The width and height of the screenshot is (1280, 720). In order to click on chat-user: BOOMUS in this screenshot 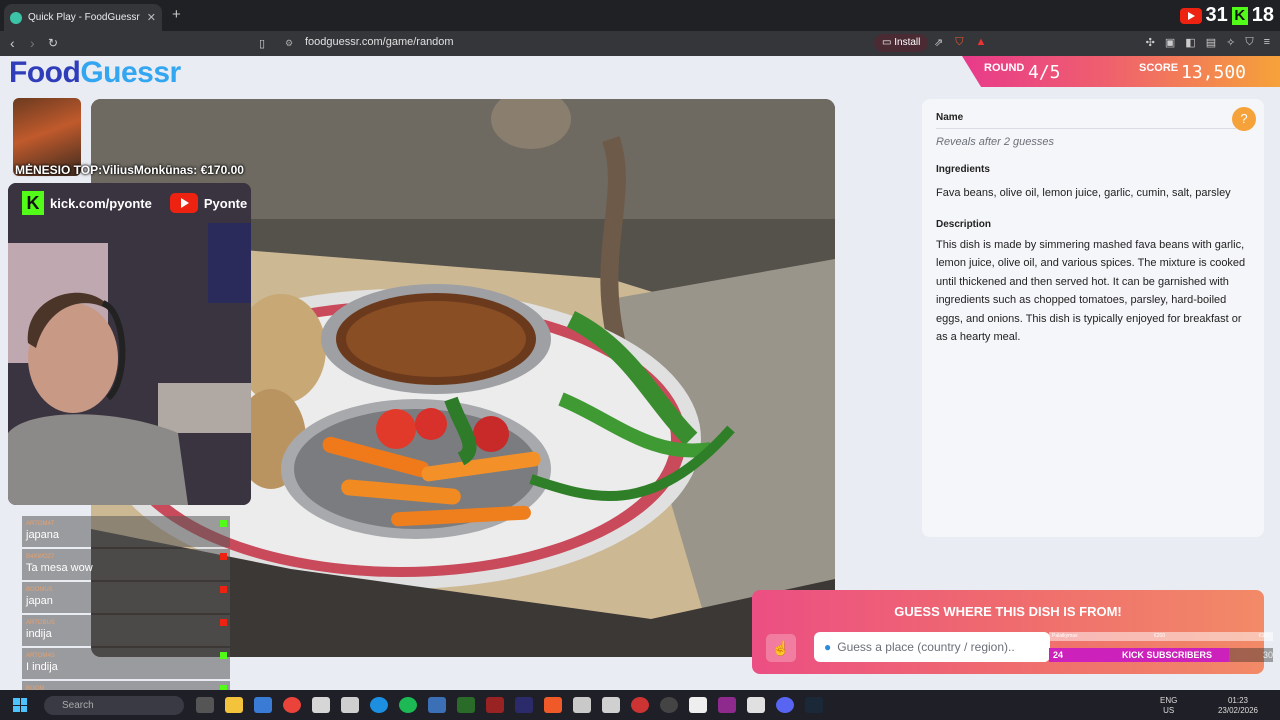, I will do `click(39, 590)`.